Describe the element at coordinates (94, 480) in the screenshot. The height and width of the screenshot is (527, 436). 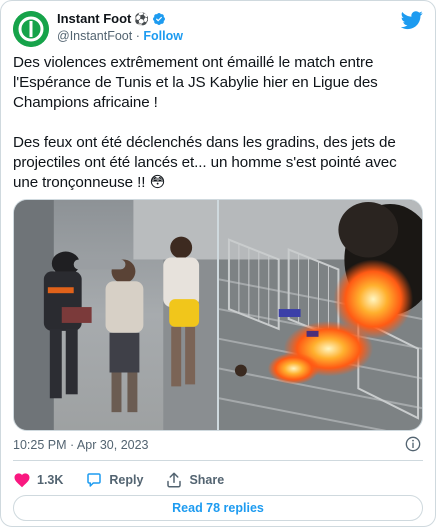
I see `speech-bubble-icon` at that location.